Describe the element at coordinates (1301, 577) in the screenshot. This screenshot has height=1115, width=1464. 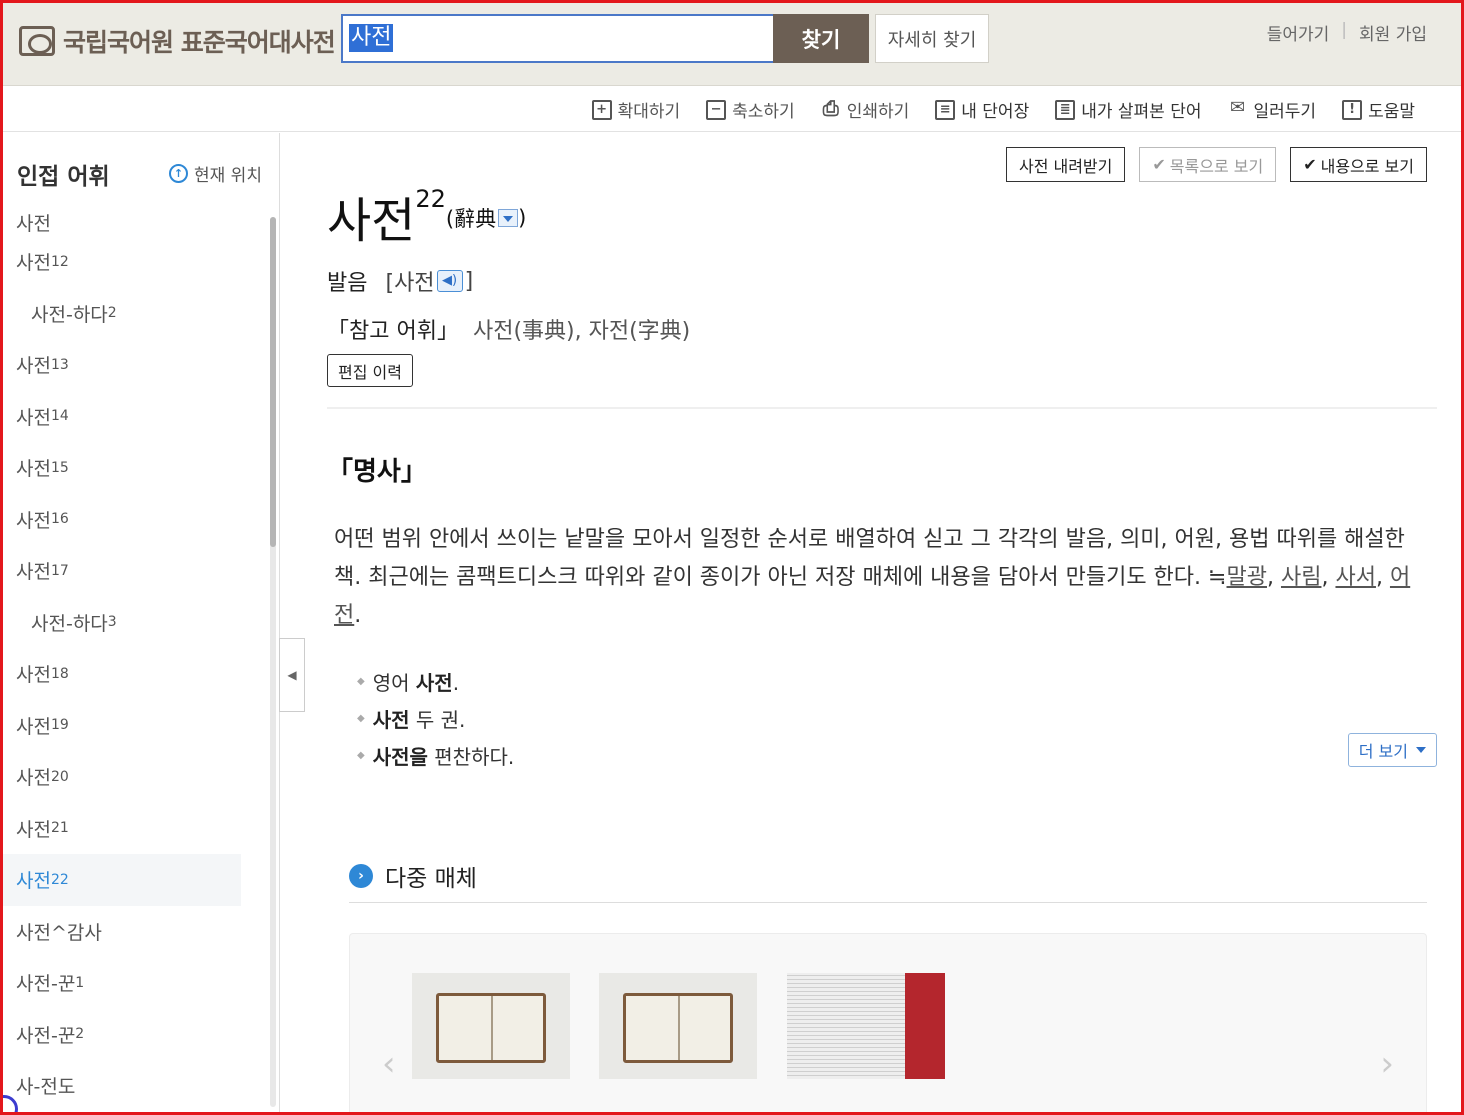
I see `synonym-link: 사림` at that location.